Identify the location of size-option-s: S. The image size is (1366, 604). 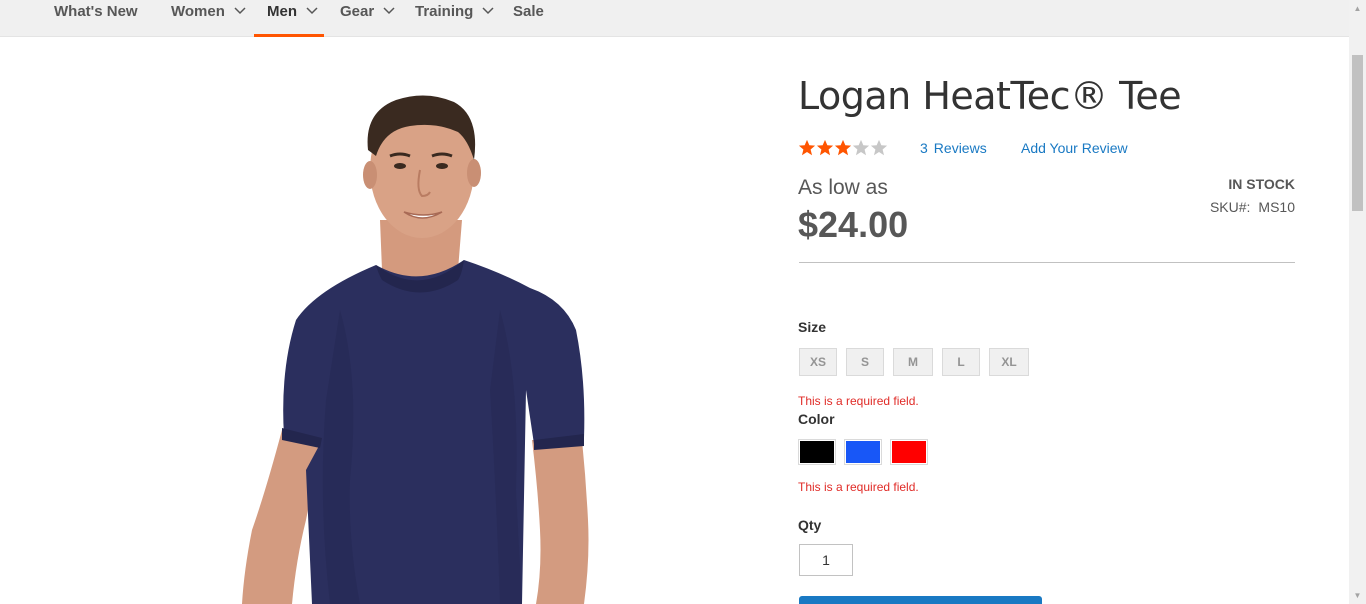
(865, 362).